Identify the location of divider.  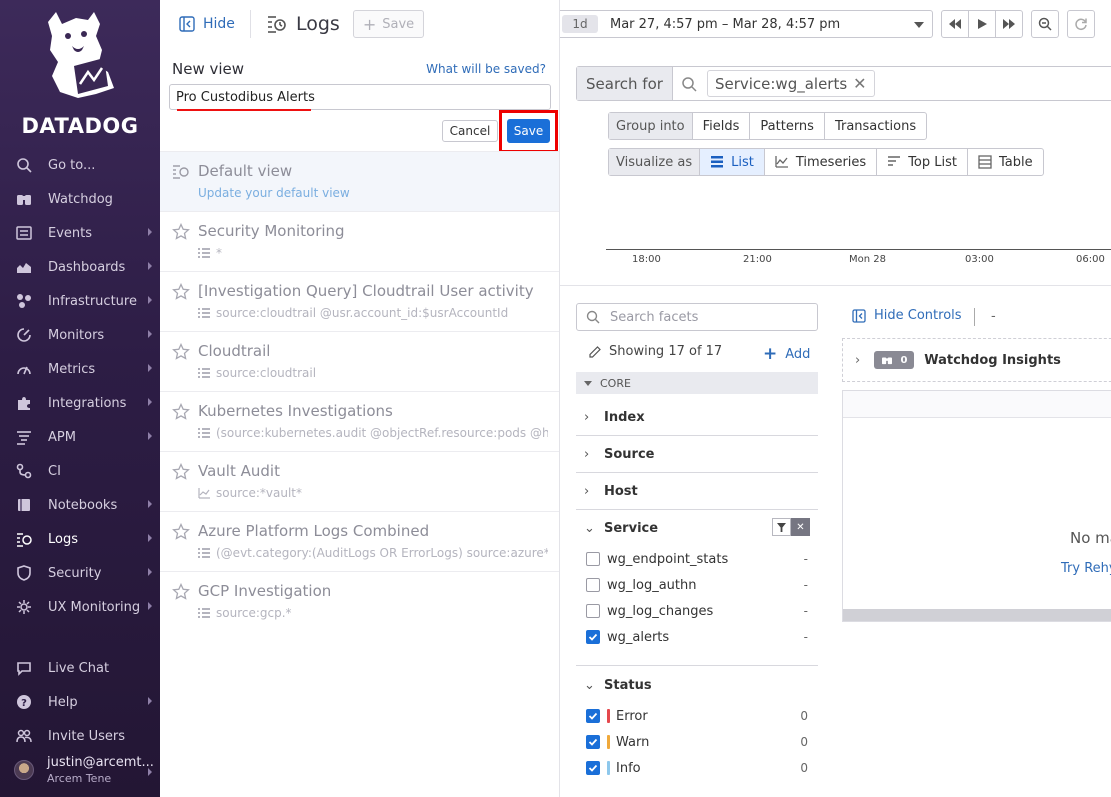
(974, 317).